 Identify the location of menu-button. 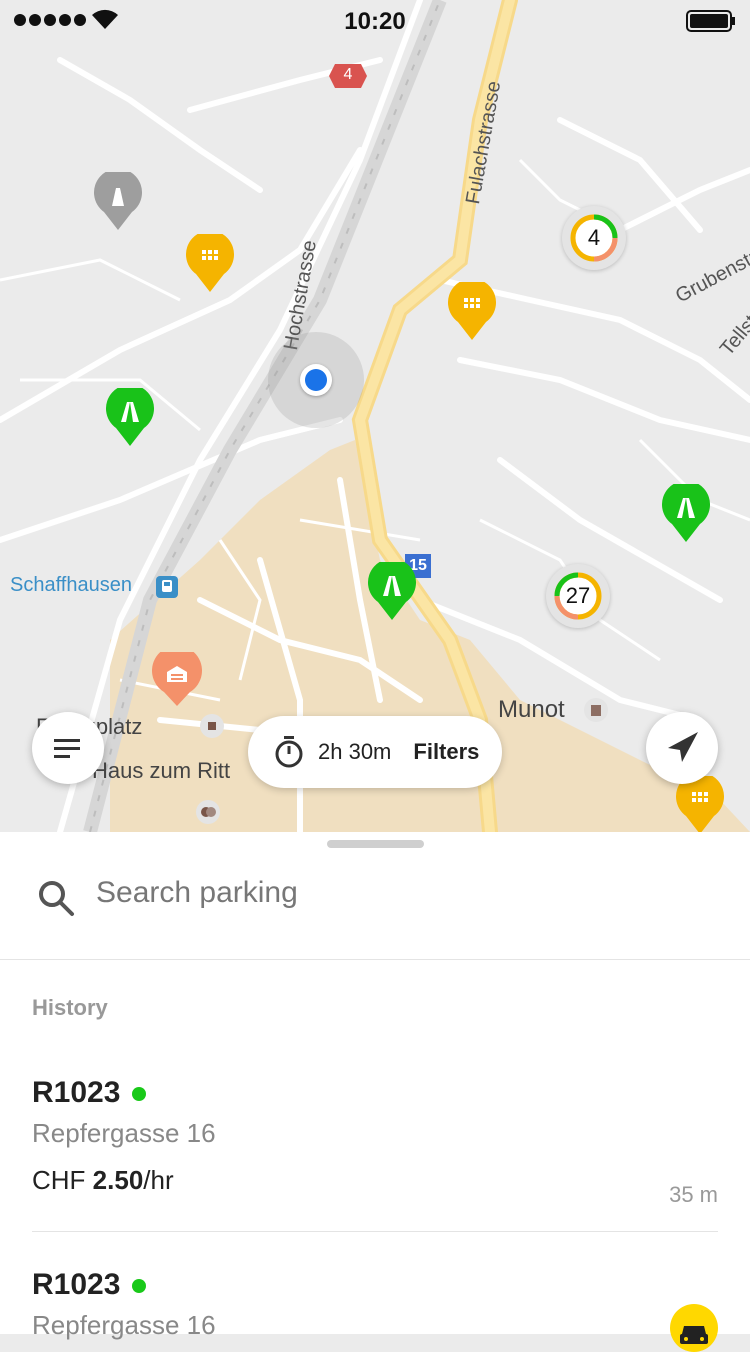
(68, 748).